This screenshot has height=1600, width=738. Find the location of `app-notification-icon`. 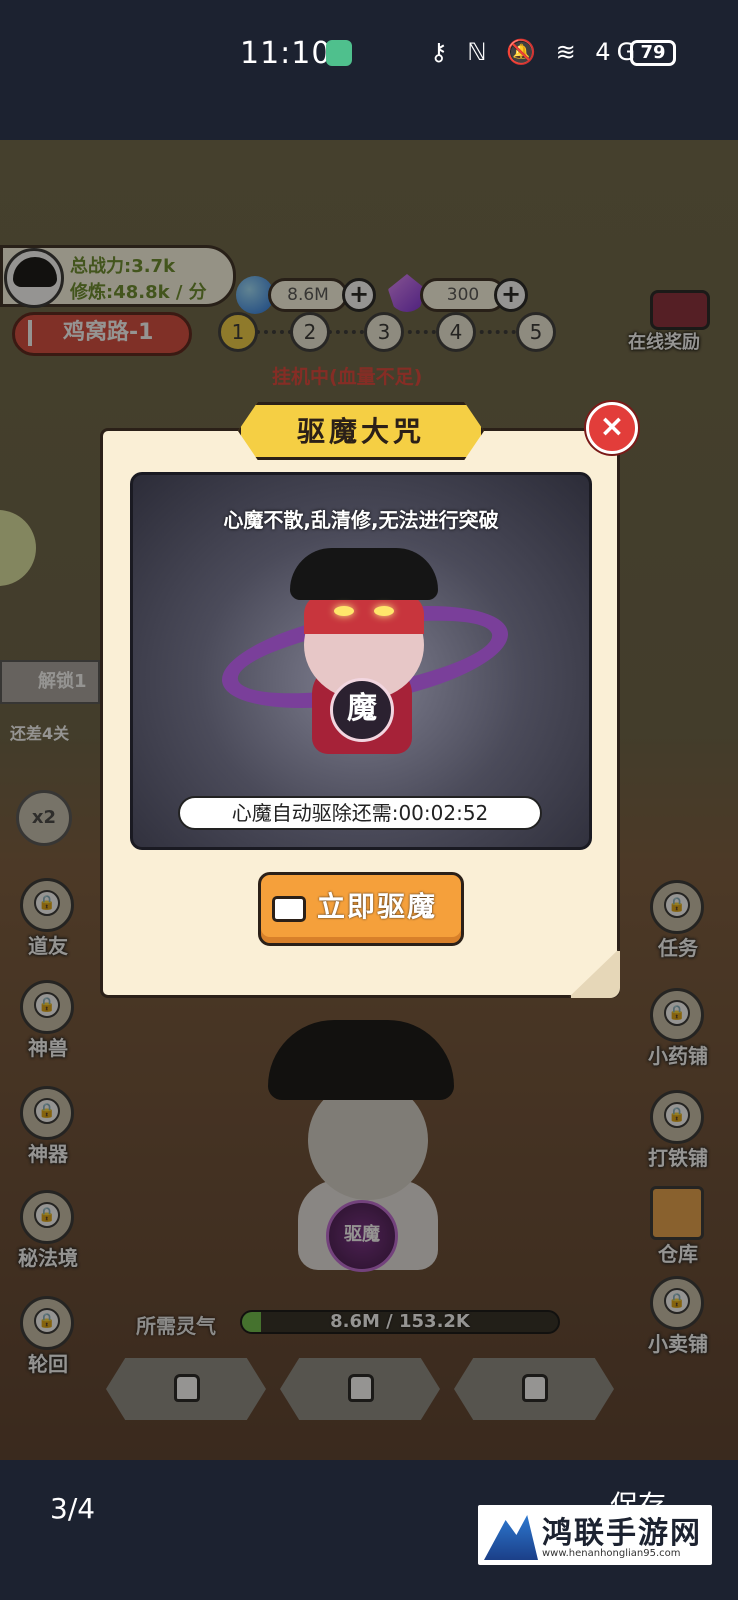

app-notification-icon is located at coordinates (339, 53).